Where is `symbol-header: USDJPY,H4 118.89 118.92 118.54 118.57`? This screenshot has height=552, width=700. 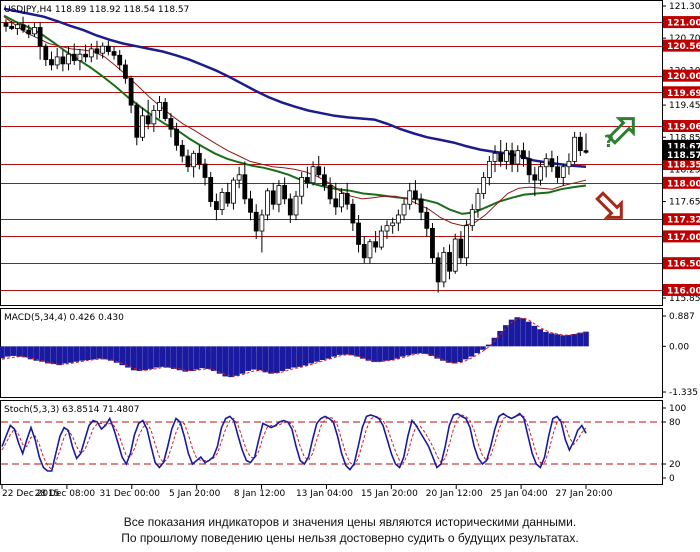
symbol-header: USDJPY,H4 118.89 118.92 118.54 118.57 is located at coordinates (96, 10).